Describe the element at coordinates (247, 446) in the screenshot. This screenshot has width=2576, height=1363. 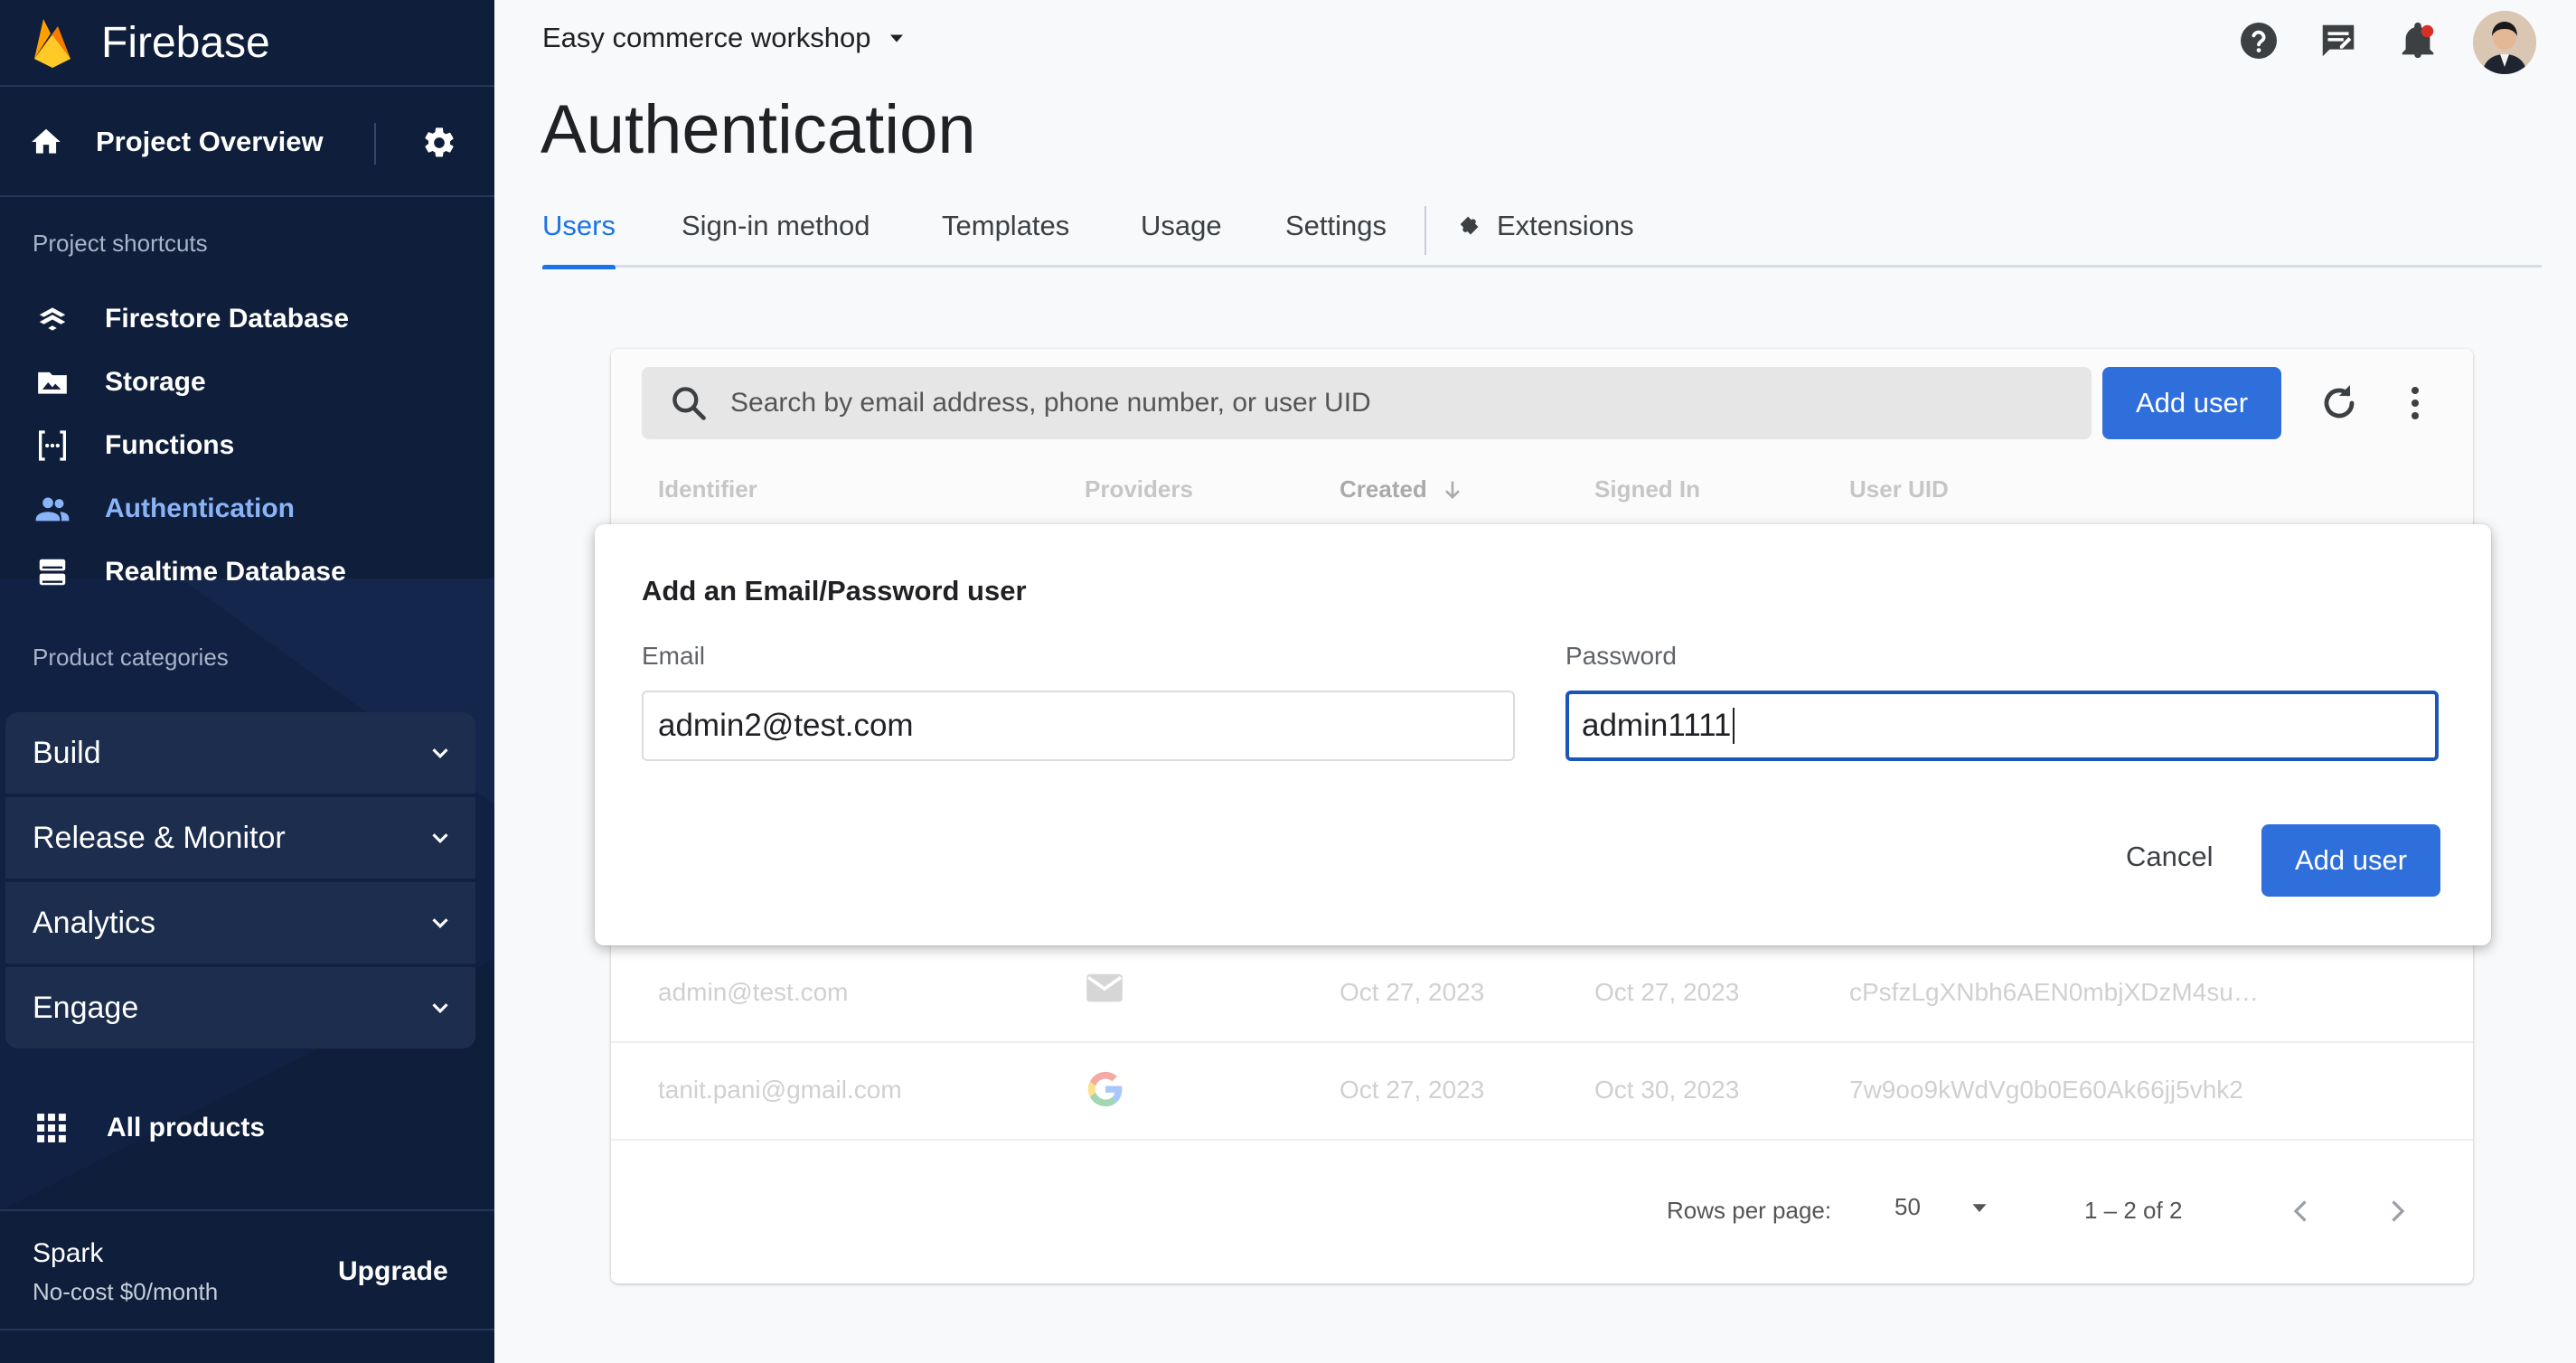
I see `sidebar-item-functions: Functions` at that location.